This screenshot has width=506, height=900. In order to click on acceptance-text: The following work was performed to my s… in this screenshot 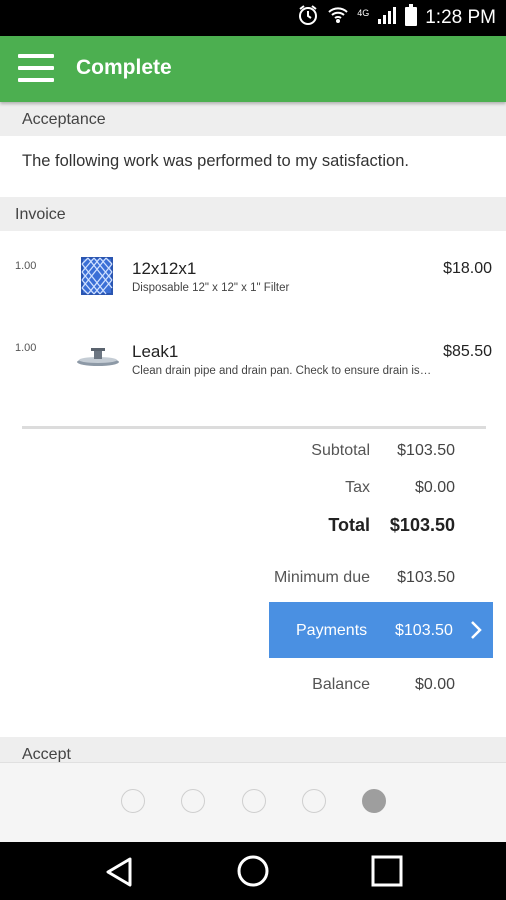, I will do `click(215, 161)`.